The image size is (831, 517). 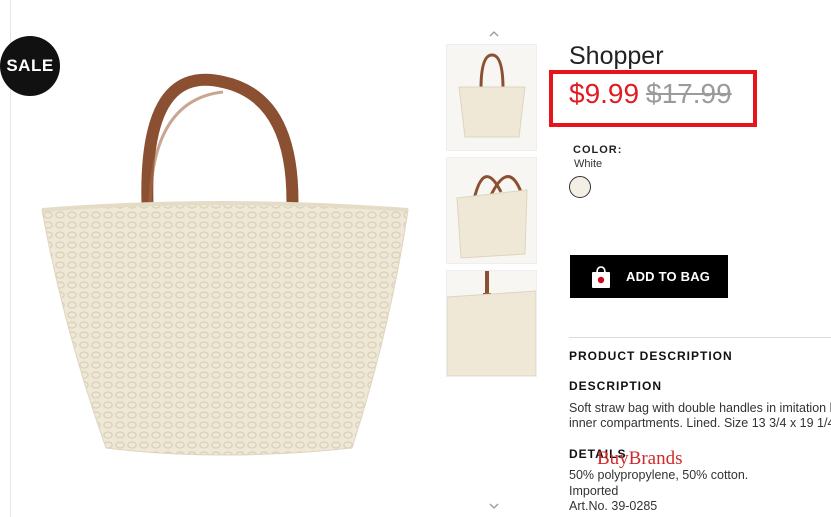 I want to click on color-value: White, so click(x=588, y=164).